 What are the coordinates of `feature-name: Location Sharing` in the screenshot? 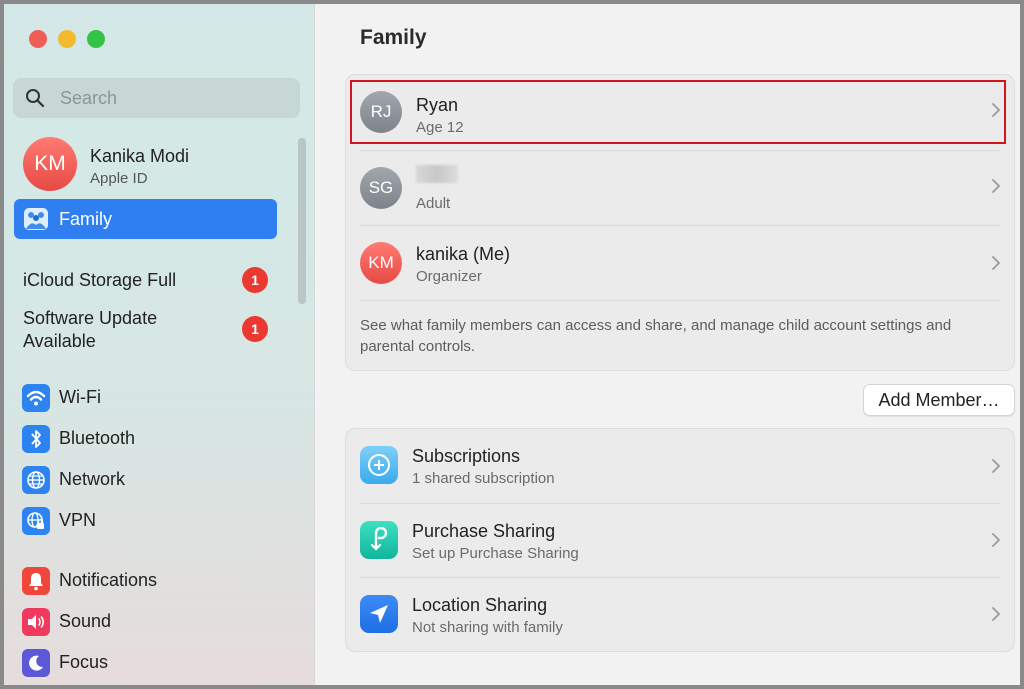 It's located at (480, 605).